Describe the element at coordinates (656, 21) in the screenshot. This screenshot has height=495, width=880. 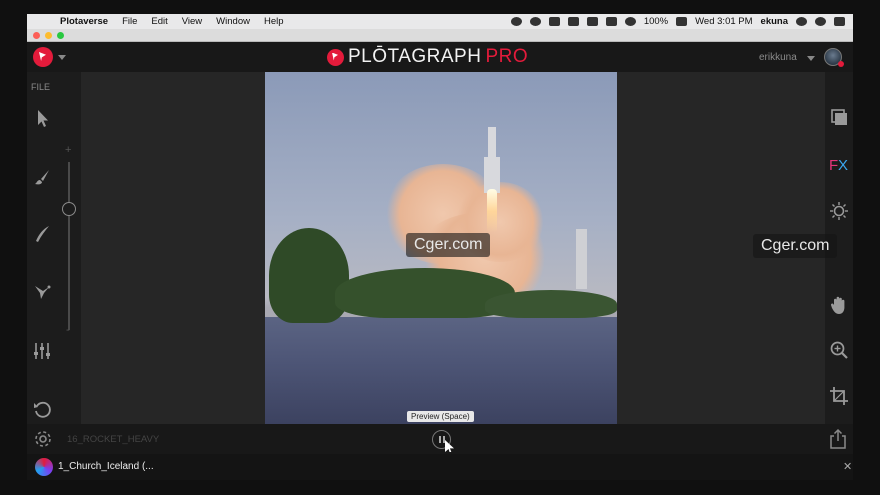
I see `battery-percent: 100%` at that location.